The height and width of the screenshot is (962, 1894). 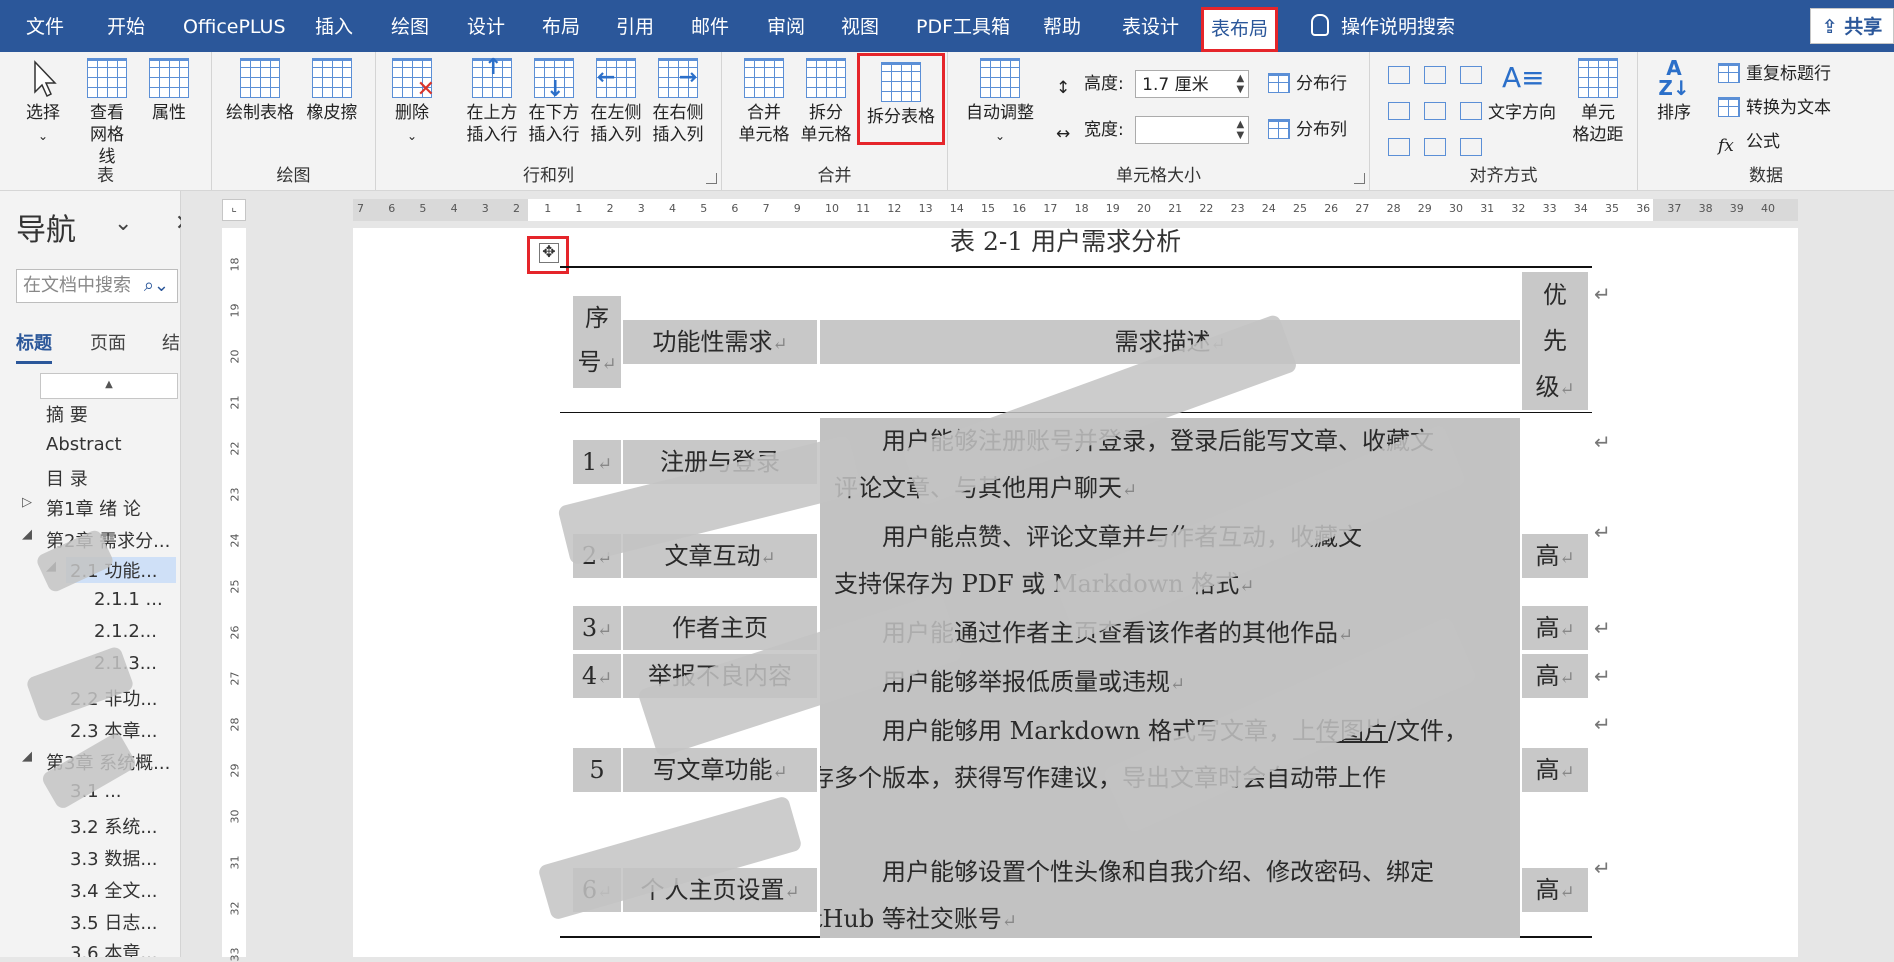 What do you see at coordinates (764, 102) in the screenshot?
I see `merge-cells-button: 合并 单元格` at bounding box center [764, 102].